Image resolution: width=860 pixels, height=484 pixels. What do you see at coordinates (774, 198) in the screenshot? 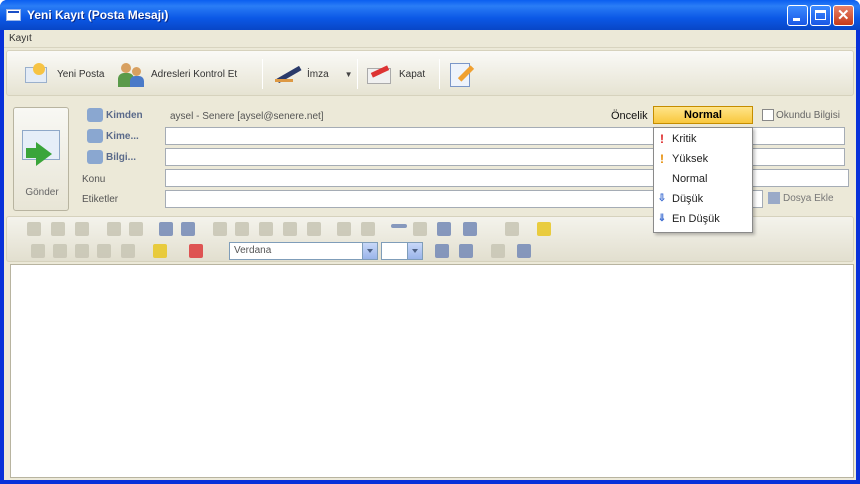
I see `paperclip-icon` at bounding box center [774, 198].